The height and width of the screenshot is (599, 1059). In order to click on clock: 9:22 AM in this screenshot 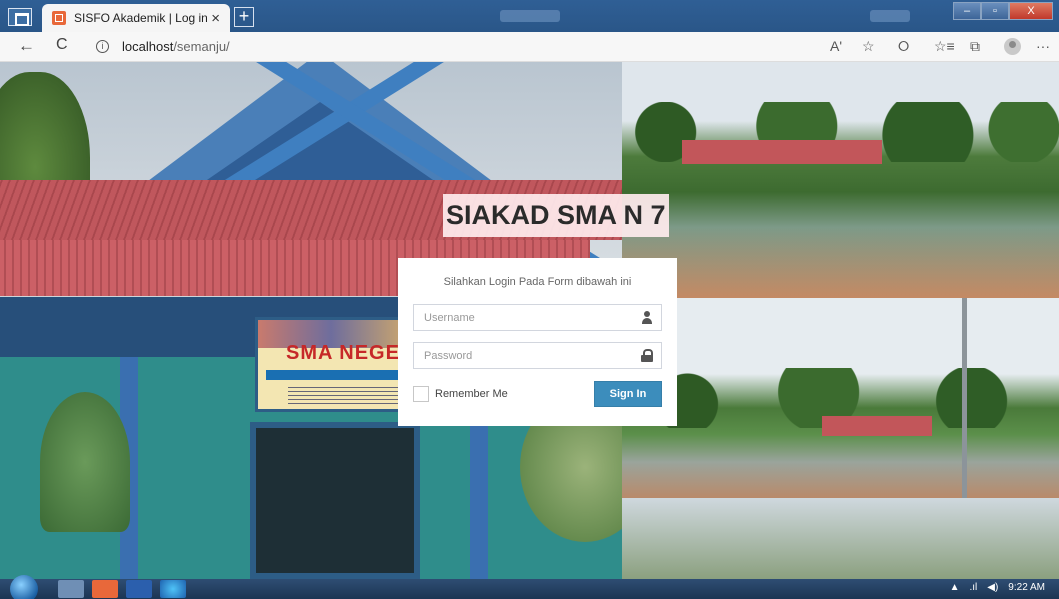, I will do `click(1026, 587)`.